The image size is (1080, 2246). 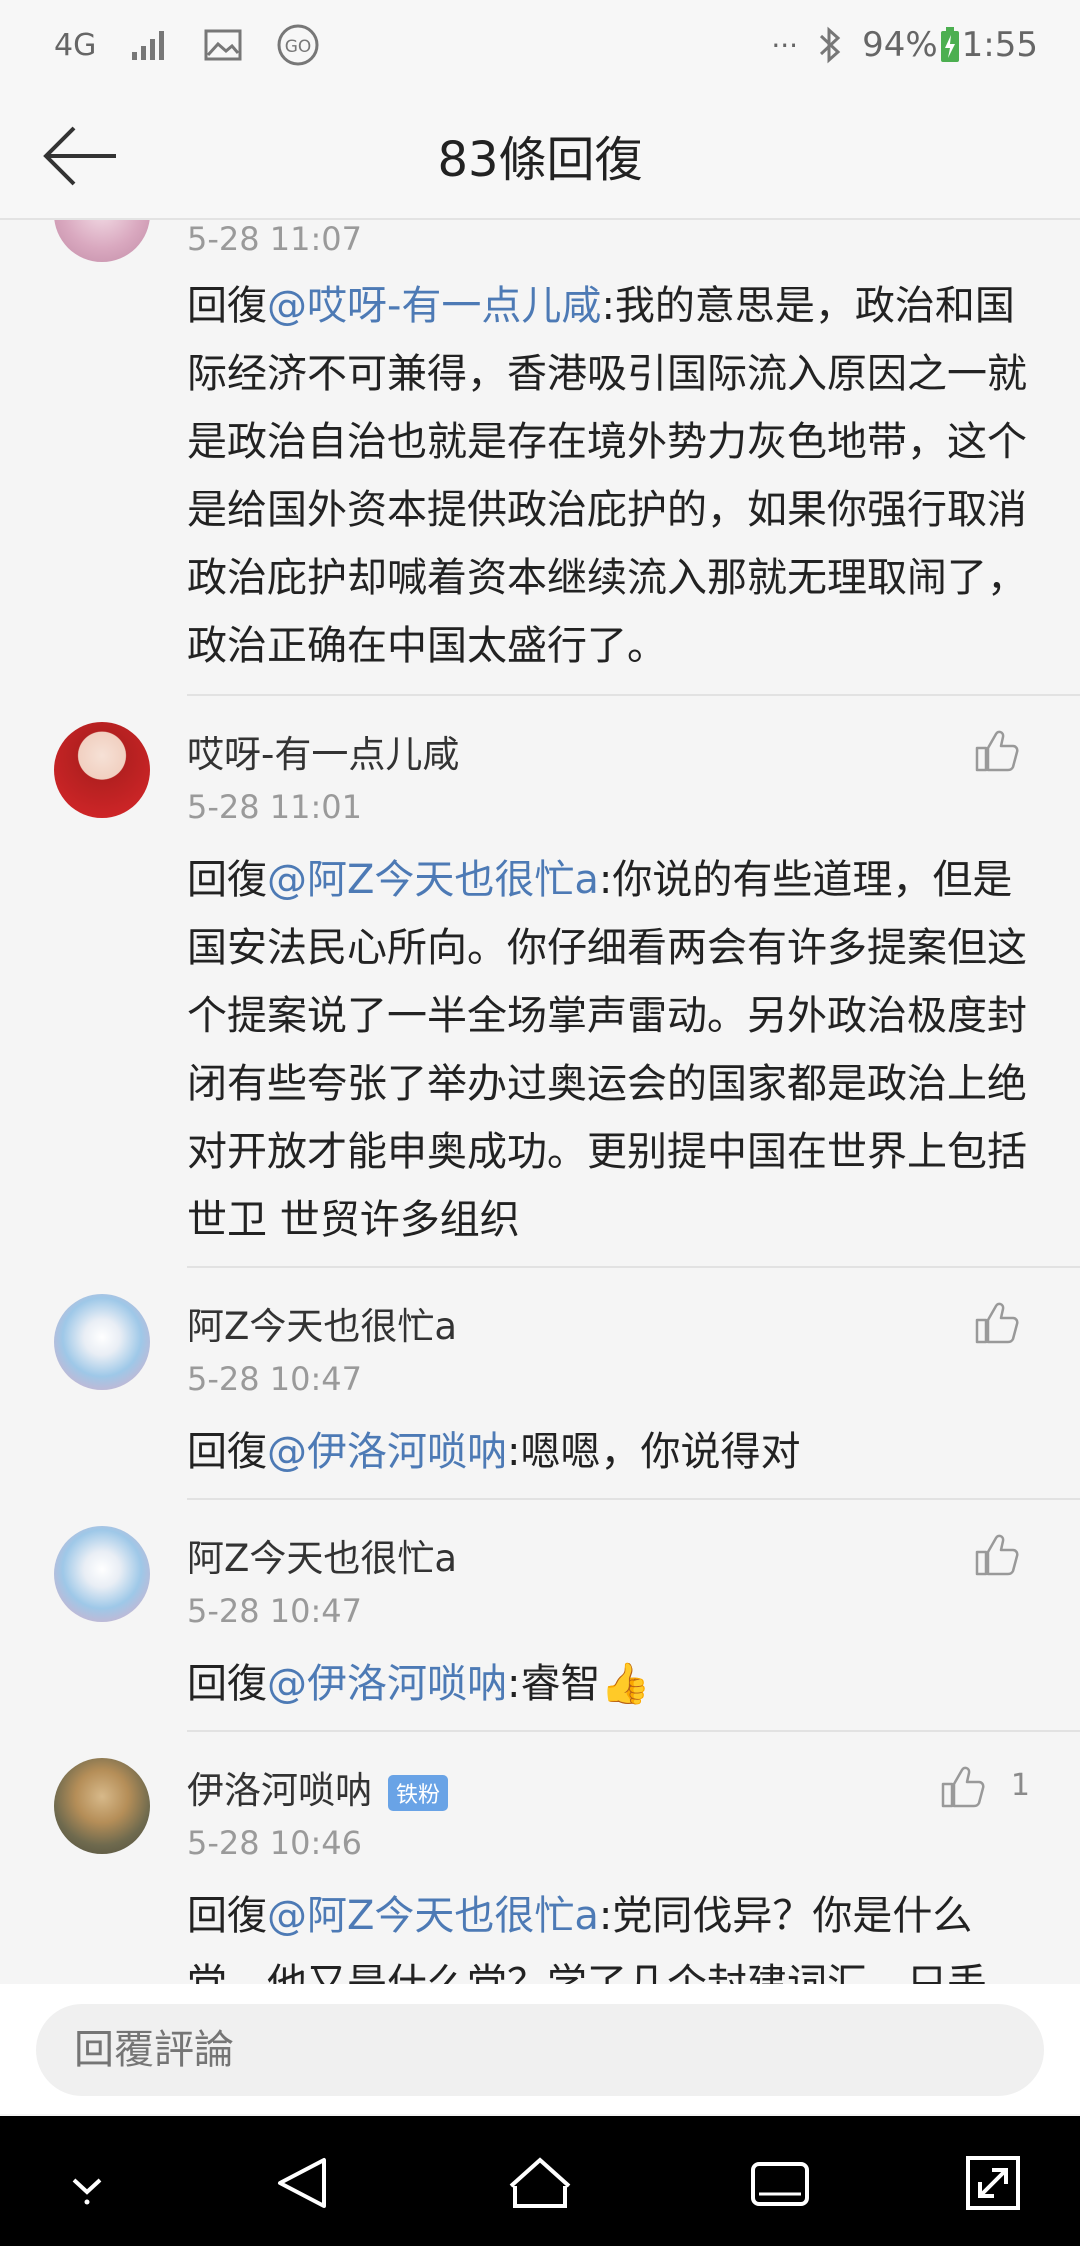 What do you see at coordinates (87, 2183) in the screenshot?
I see `nav-down-icon` at bounding box center [87, 2183].